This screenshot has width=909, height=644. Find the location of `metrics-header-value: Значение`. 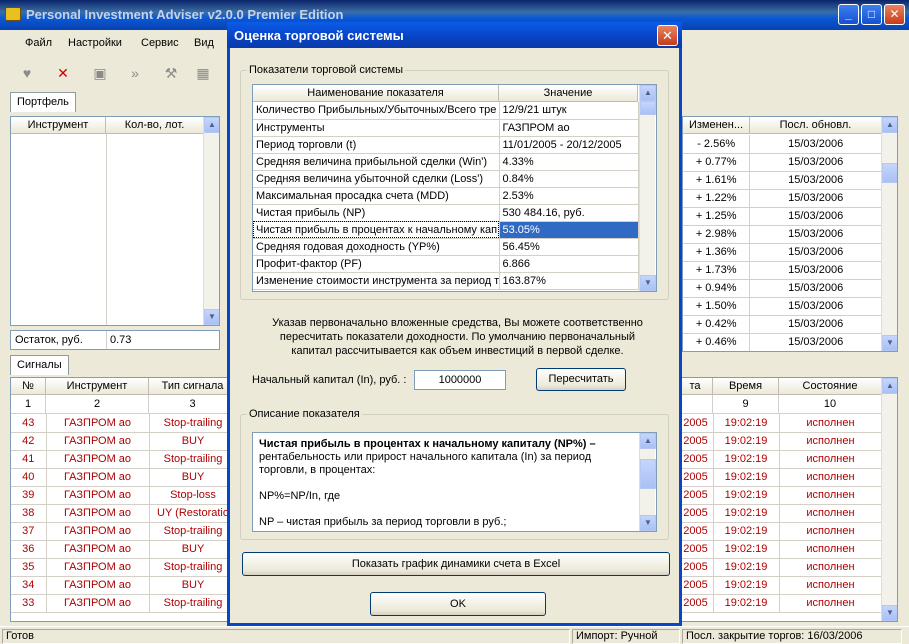

metrics-header-value: Значение is located at coordinates (568, 93).